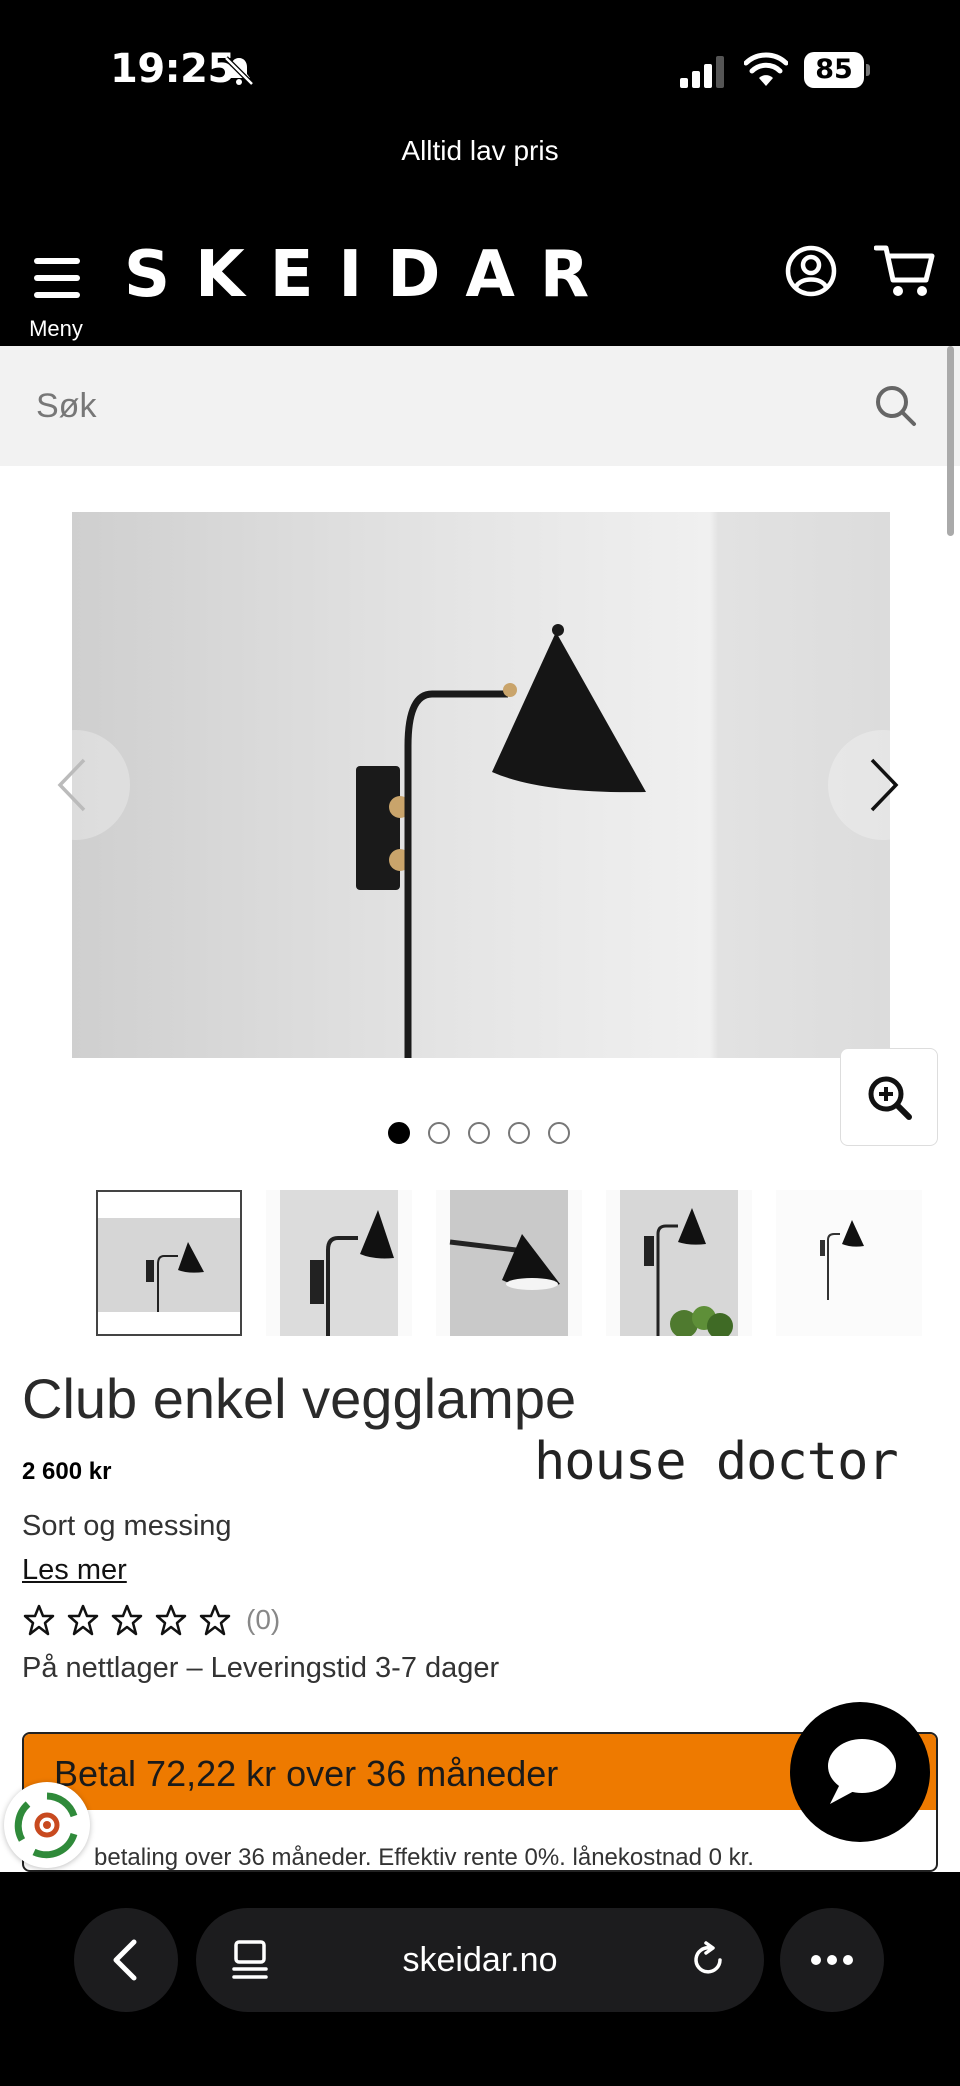 This screenshot has height=2086, width=960. What do you see at coordinates (480, 150) in the screenshot?
I see `promo-text: Alltid lav pris` at bounding box center [480, 150].